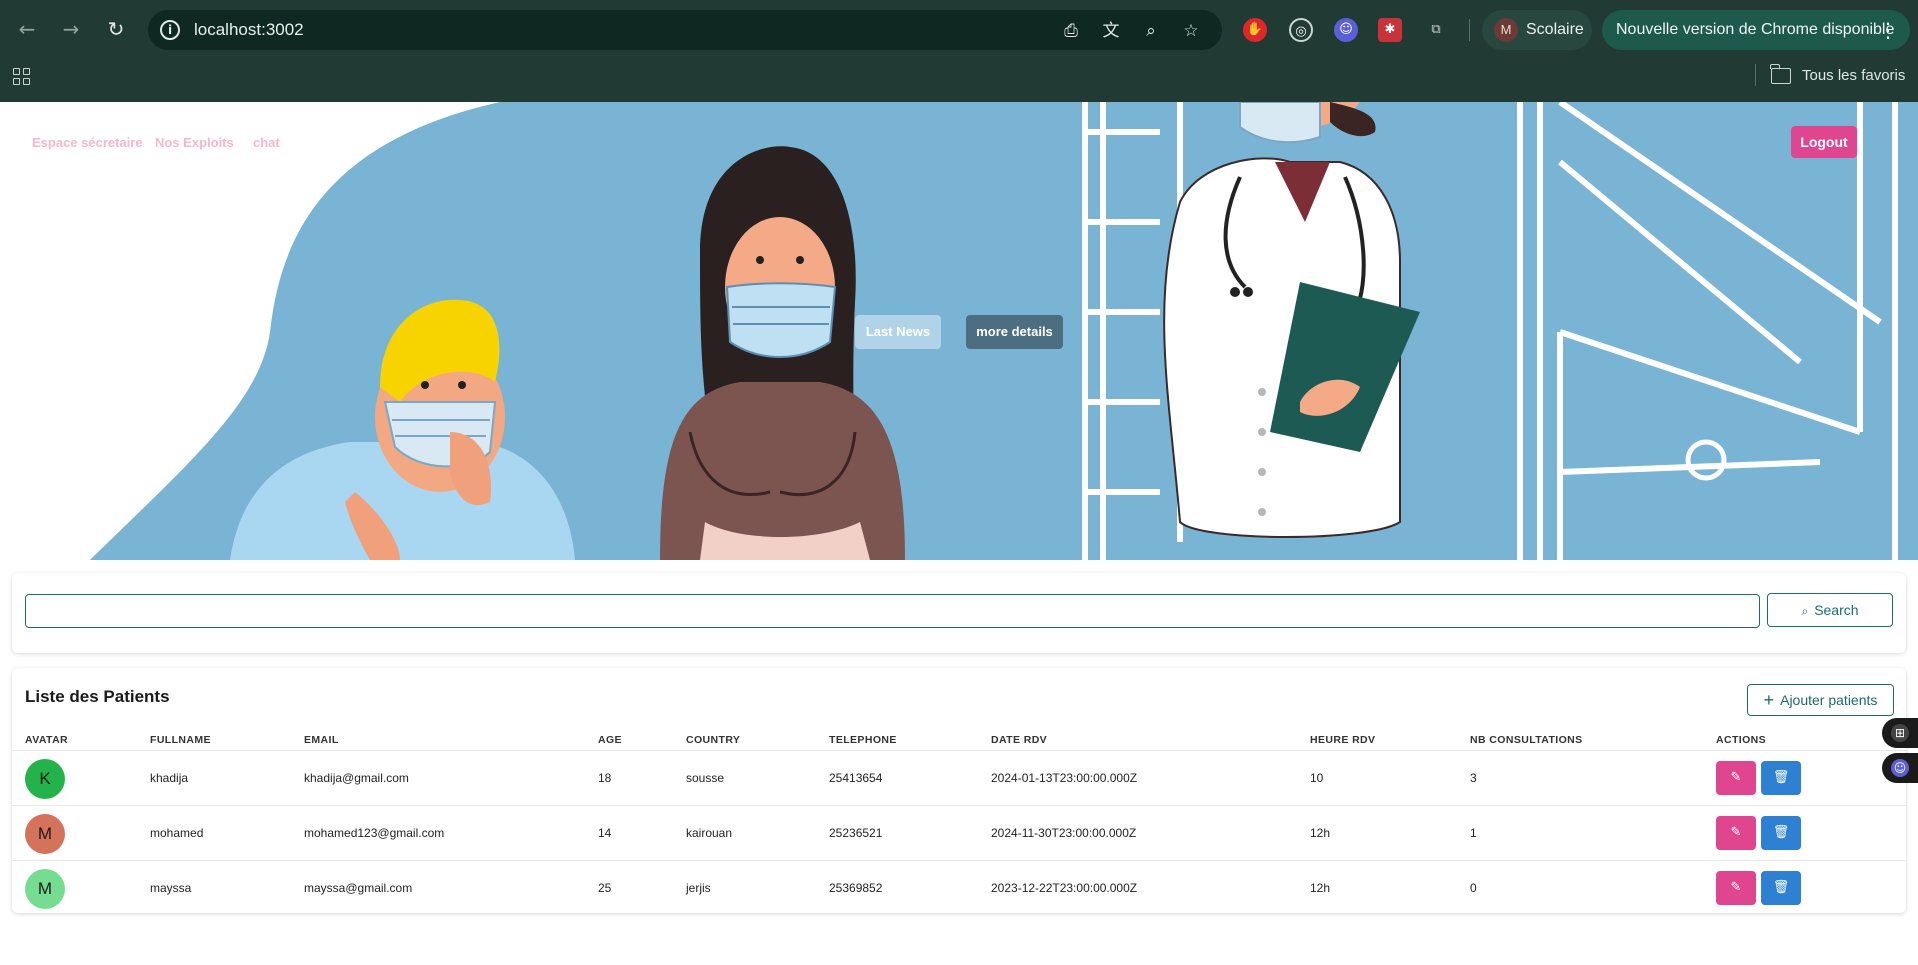 This screenshot has width=1918, height=965. Describe the element at coordinates (194, 142) in the screenshot. I see `nav-nos-exploits: Nos Exploits` at that location.